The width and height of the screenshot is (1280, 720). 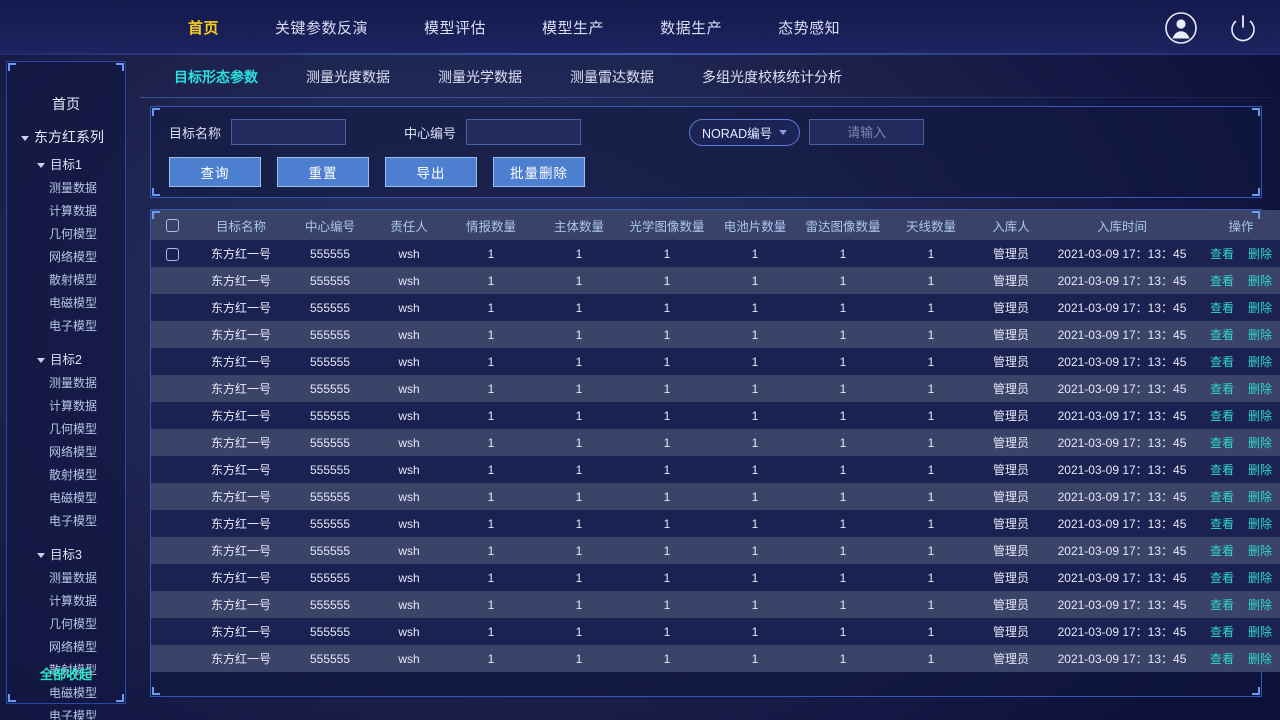 What do you see at coordinates (323, 172) in the screenshot?
I see `reset-button: 重置` at bounding box center [323, 172].